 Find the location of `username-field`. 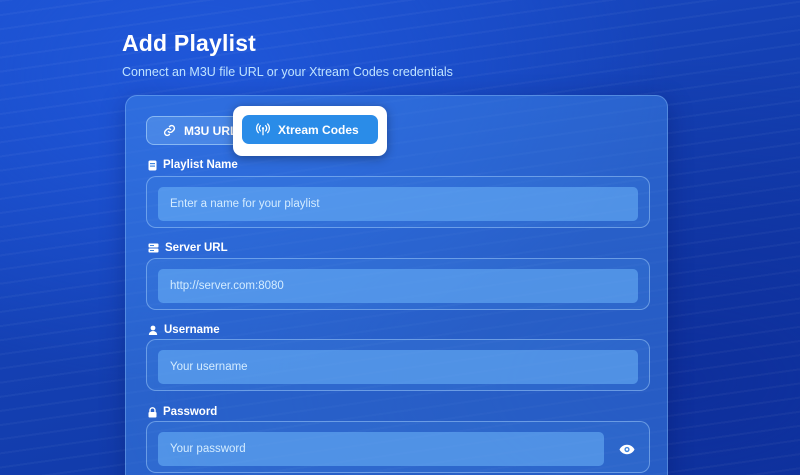

username-field is located at coordinates (398, 365).